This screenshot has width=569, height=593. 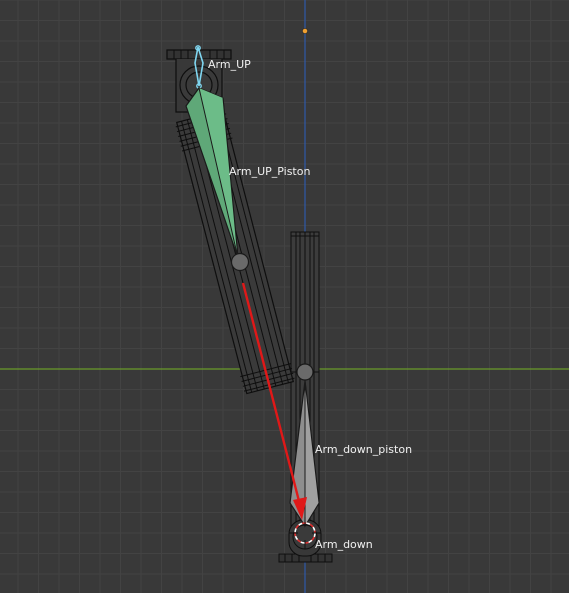 I want to click on arm-down-piston-label: Arm_down_piston, so click(x=363, y=449).